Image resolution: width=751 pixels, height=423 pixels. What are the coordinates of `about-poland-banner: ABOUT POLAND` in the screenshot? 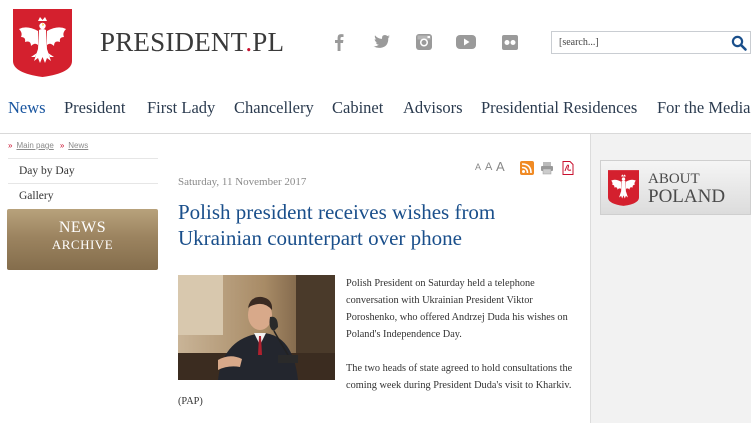 It's located at (675, 187).